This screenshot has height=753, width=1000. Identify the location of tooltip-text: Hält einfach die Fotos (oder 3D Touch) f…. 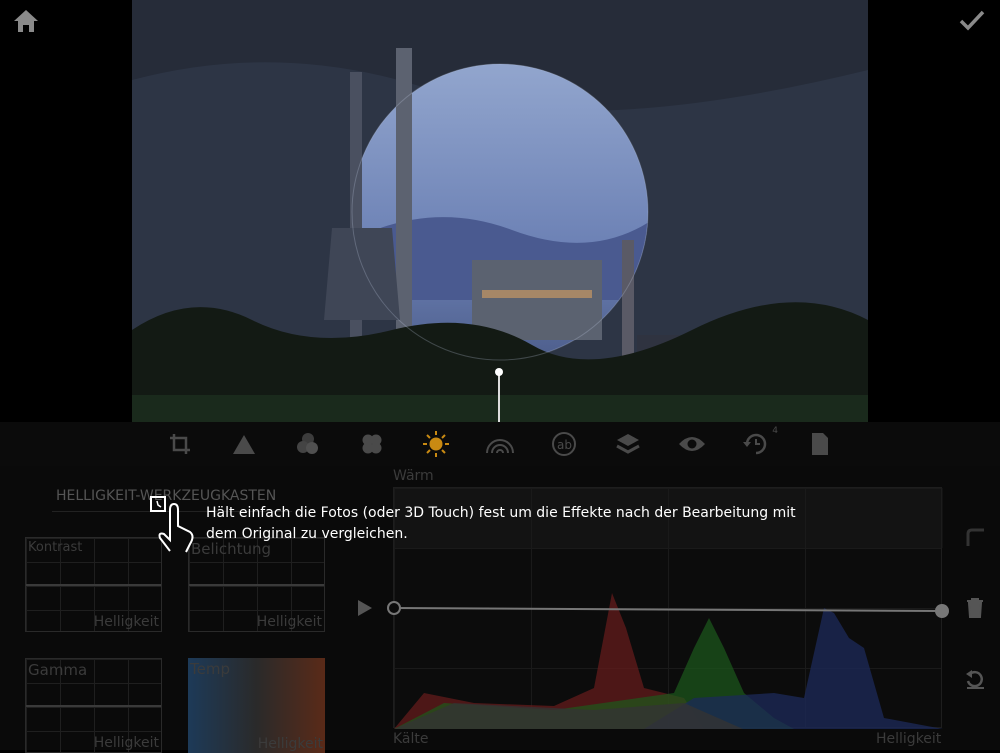
(501, 523).